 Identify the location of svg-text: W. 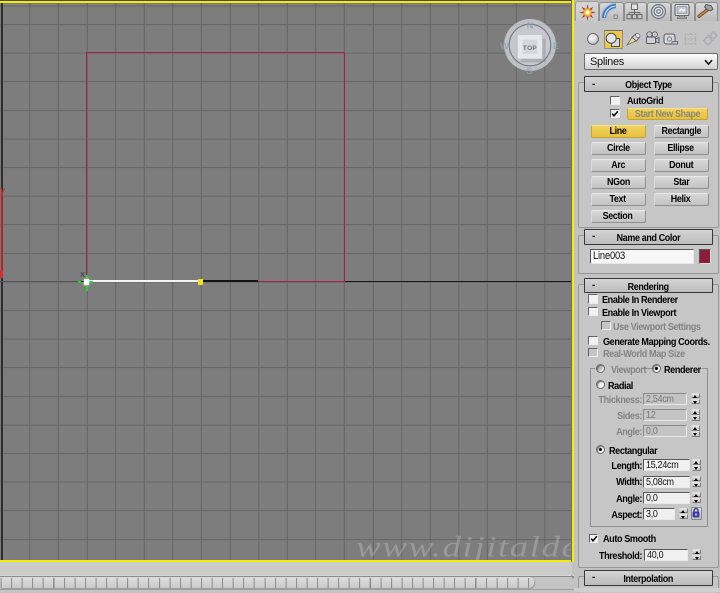
(504, 46).